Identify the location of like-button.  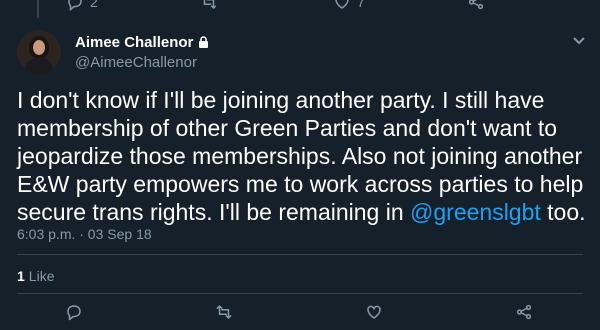
(374, 312).